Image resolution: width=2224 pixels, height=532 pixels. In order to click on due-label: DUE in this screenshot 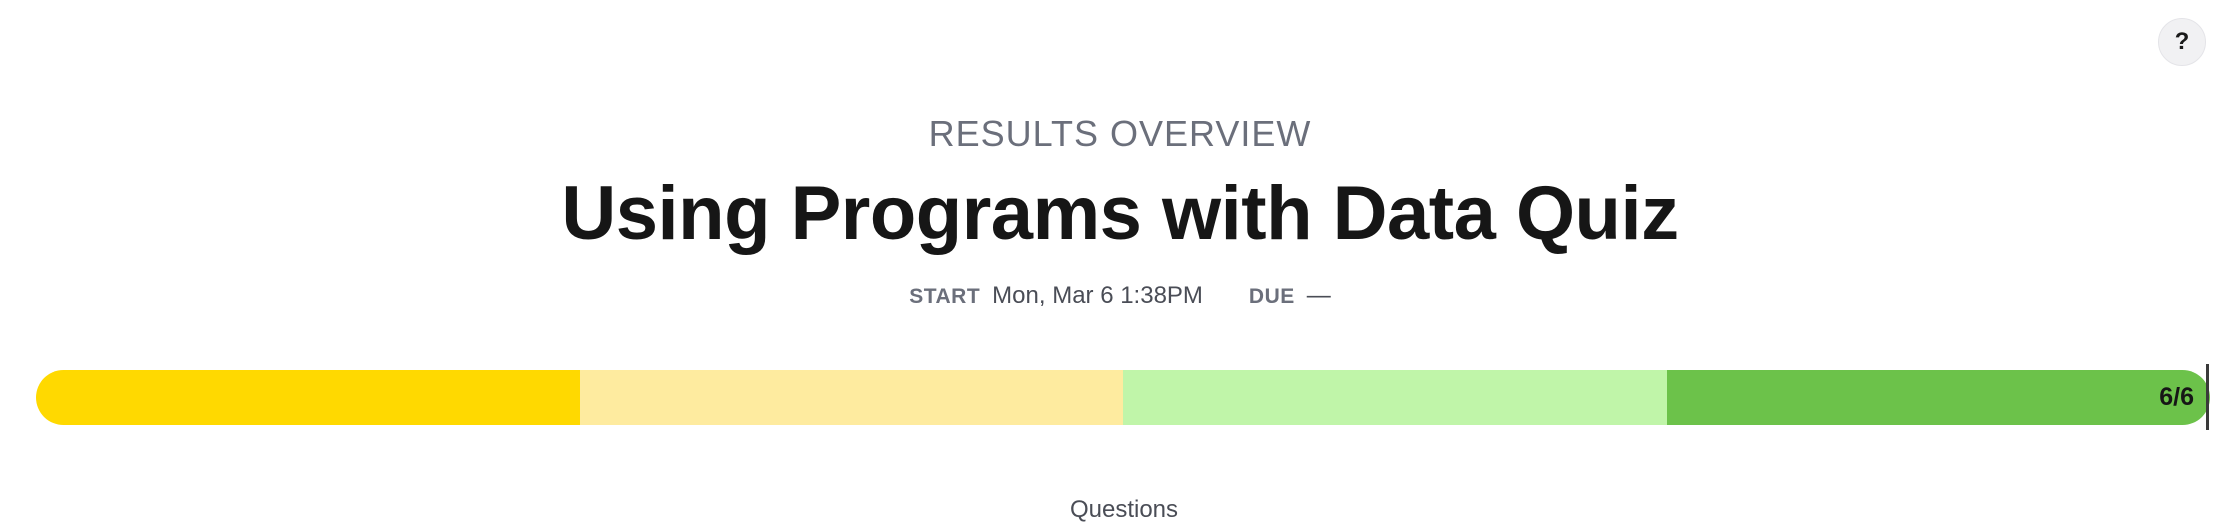, I will do `click(1271, 296)`.